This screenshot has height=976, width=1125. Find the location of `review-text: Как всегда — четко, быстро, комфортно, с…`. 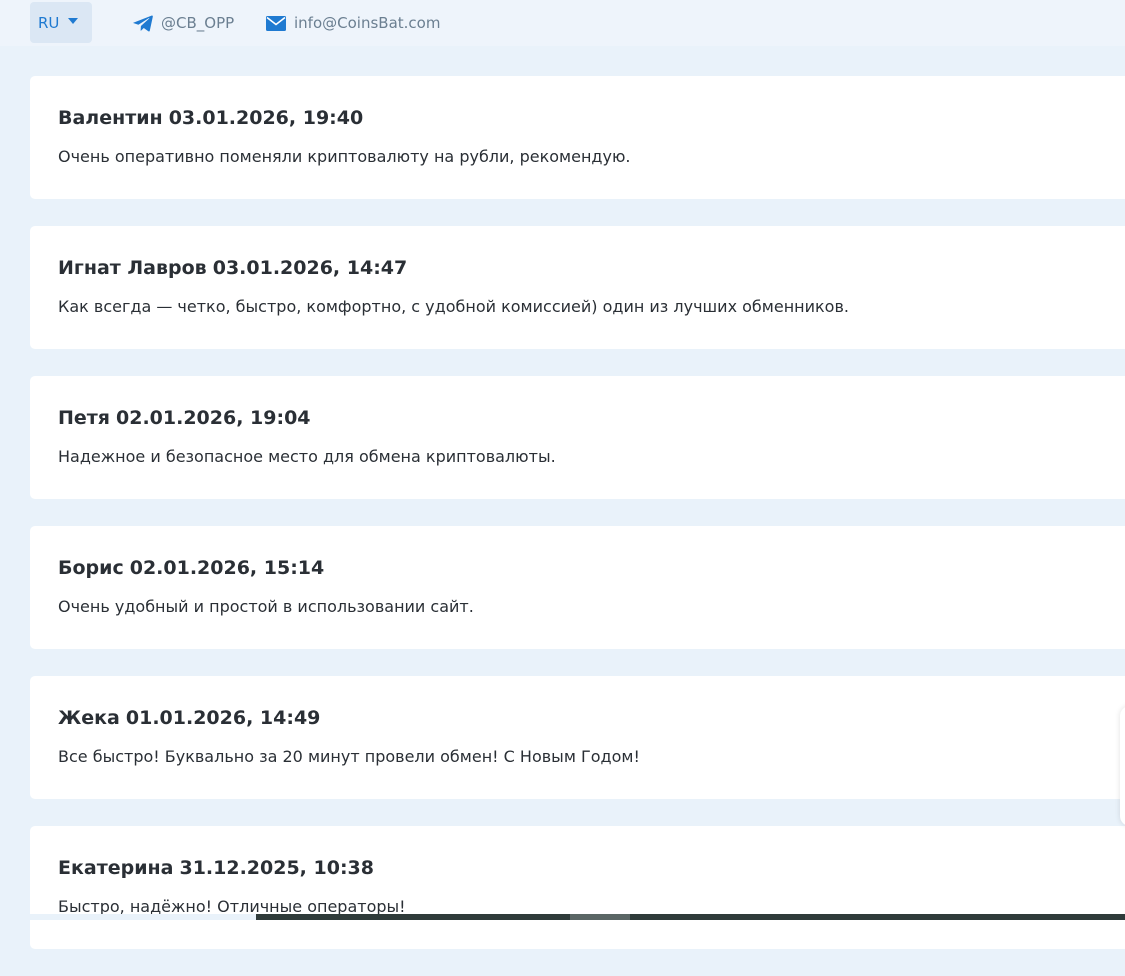

review-text: Как всегда — четко, быстро, комфортно, с… is located at coordinates (453, 306).